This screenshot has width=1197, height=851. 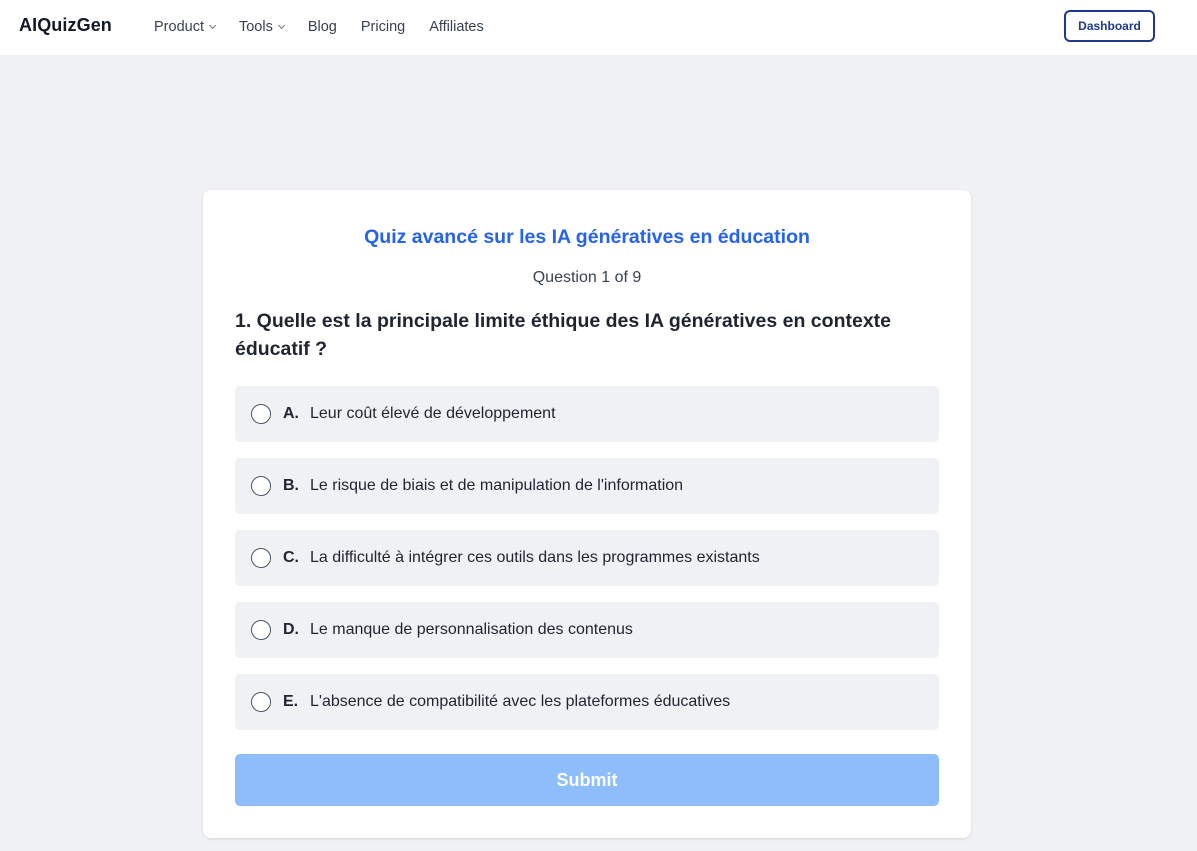 I want to click on option-letter: A., so click(x=291, y=413).